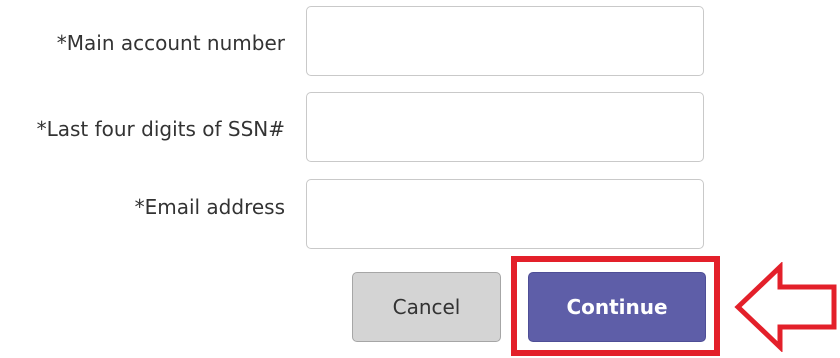  I want to click on main-account-number-input, so click(505, 41).